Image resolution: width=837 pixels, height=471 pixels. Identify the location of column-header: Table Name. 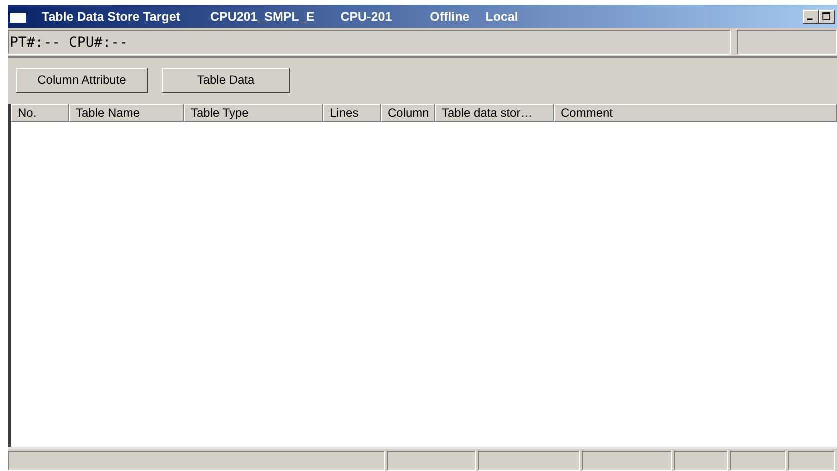
(126, 113).